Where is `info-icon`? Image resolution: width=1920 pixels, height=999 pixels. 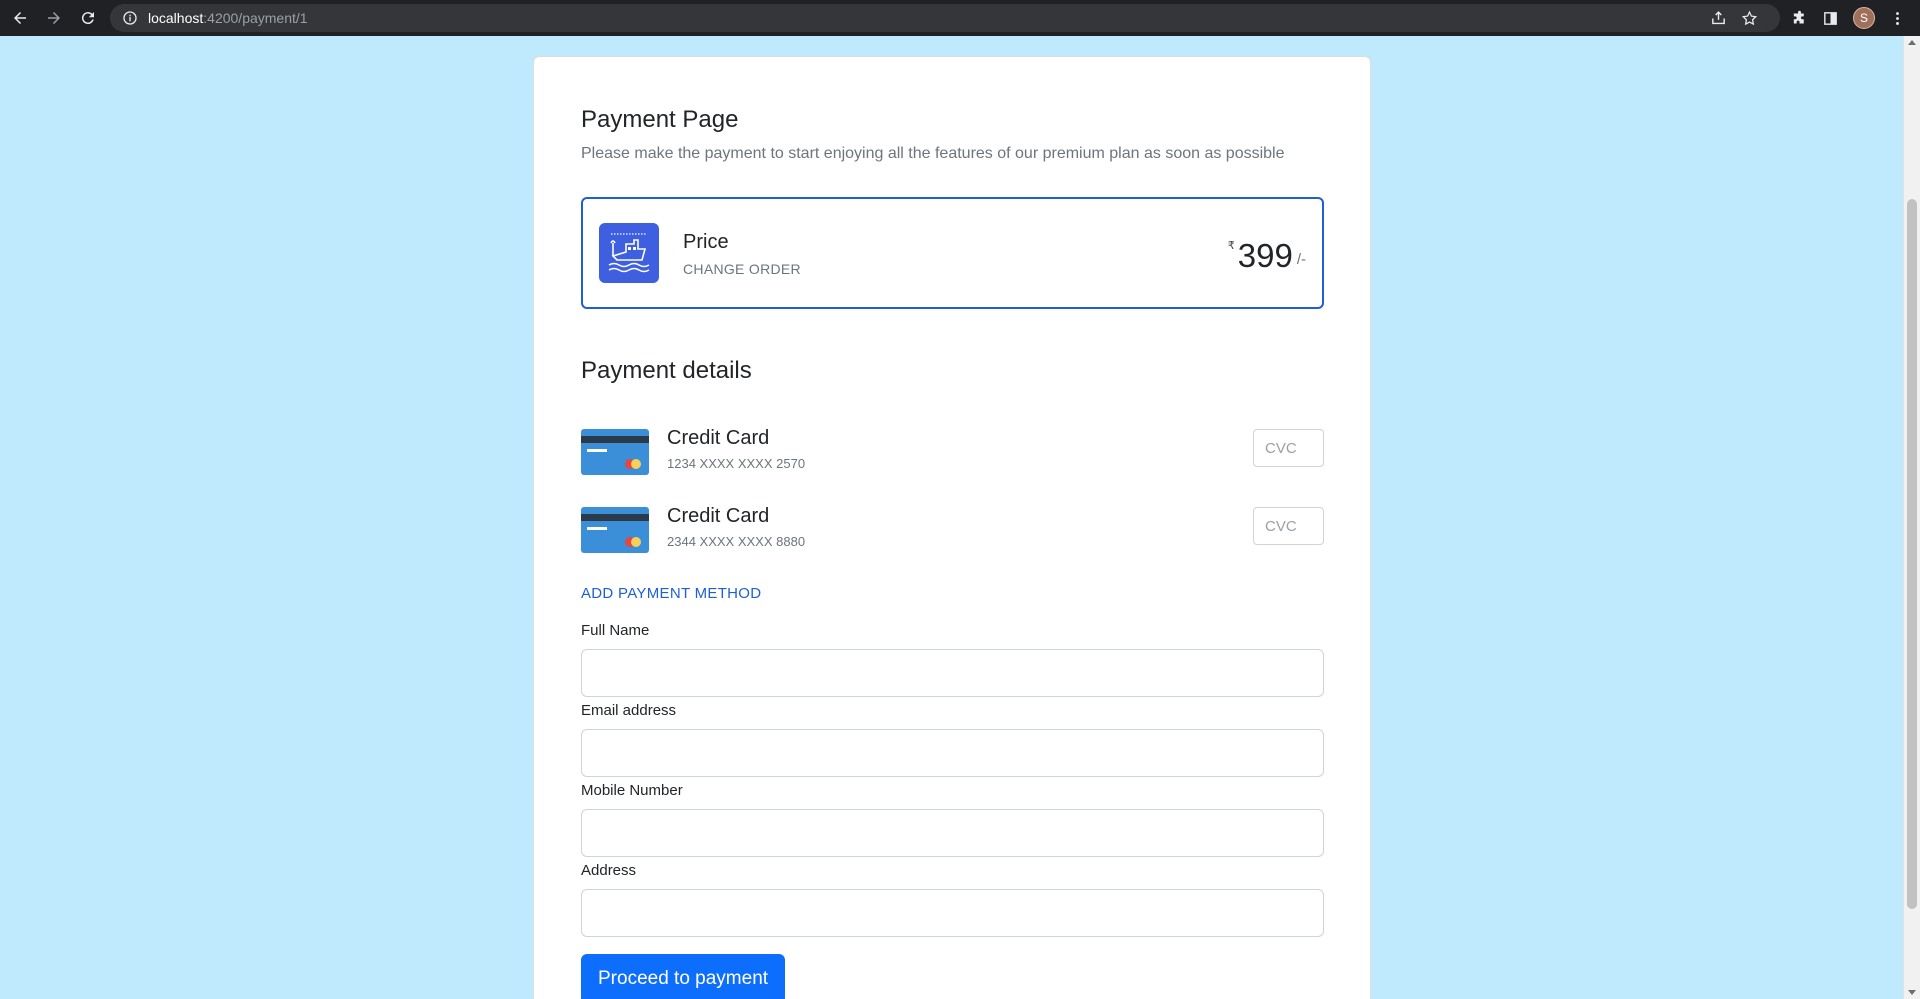
info-icon is located at coordinates (130, 18).